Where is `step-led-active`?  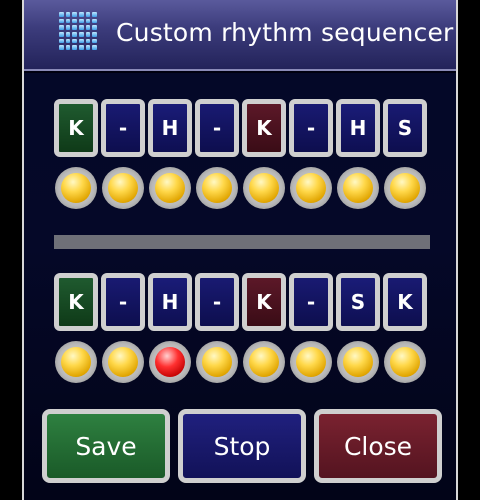 step-led-active is located at coordinates (170, 362).